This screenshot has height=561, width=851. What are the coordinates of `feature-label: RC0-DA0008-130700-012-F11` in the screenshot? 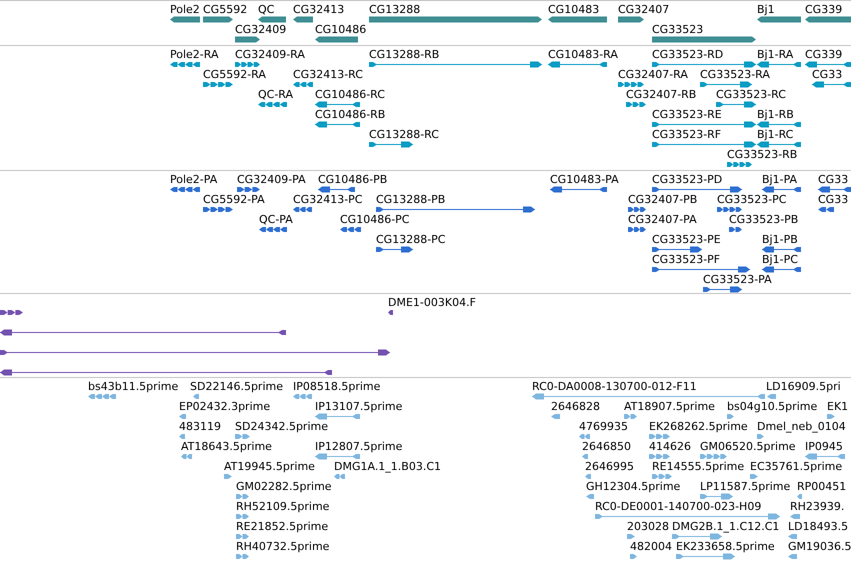 It's located at (614, 387).